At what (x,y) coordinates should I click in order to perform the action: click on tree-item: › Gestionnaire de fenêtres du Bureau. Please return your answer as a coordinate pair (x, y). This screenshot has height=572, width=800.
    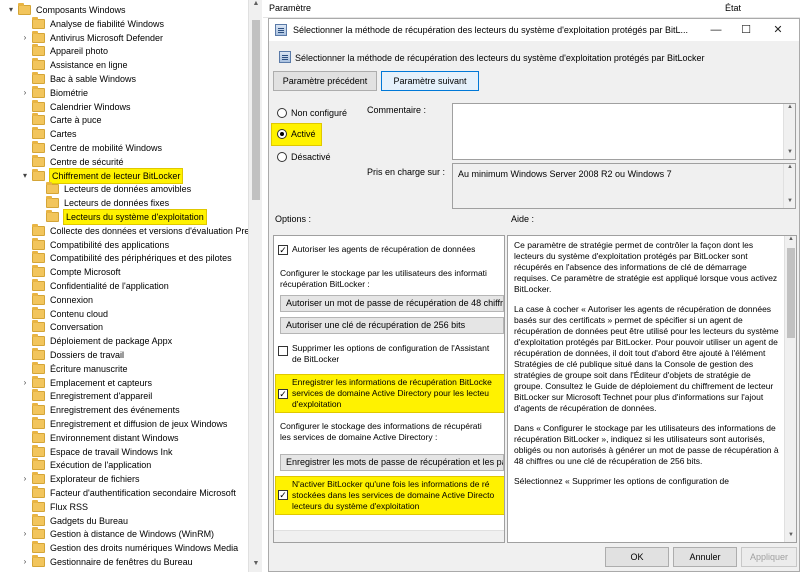
    Looking at the image, I should click on (124, 562).